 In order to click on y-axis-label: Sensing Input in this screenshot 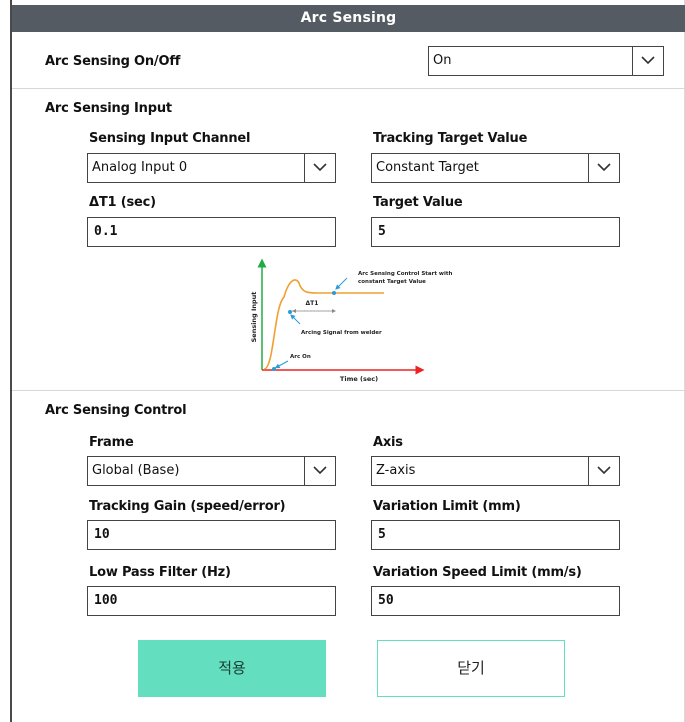, I will do `click(254, 317)`.